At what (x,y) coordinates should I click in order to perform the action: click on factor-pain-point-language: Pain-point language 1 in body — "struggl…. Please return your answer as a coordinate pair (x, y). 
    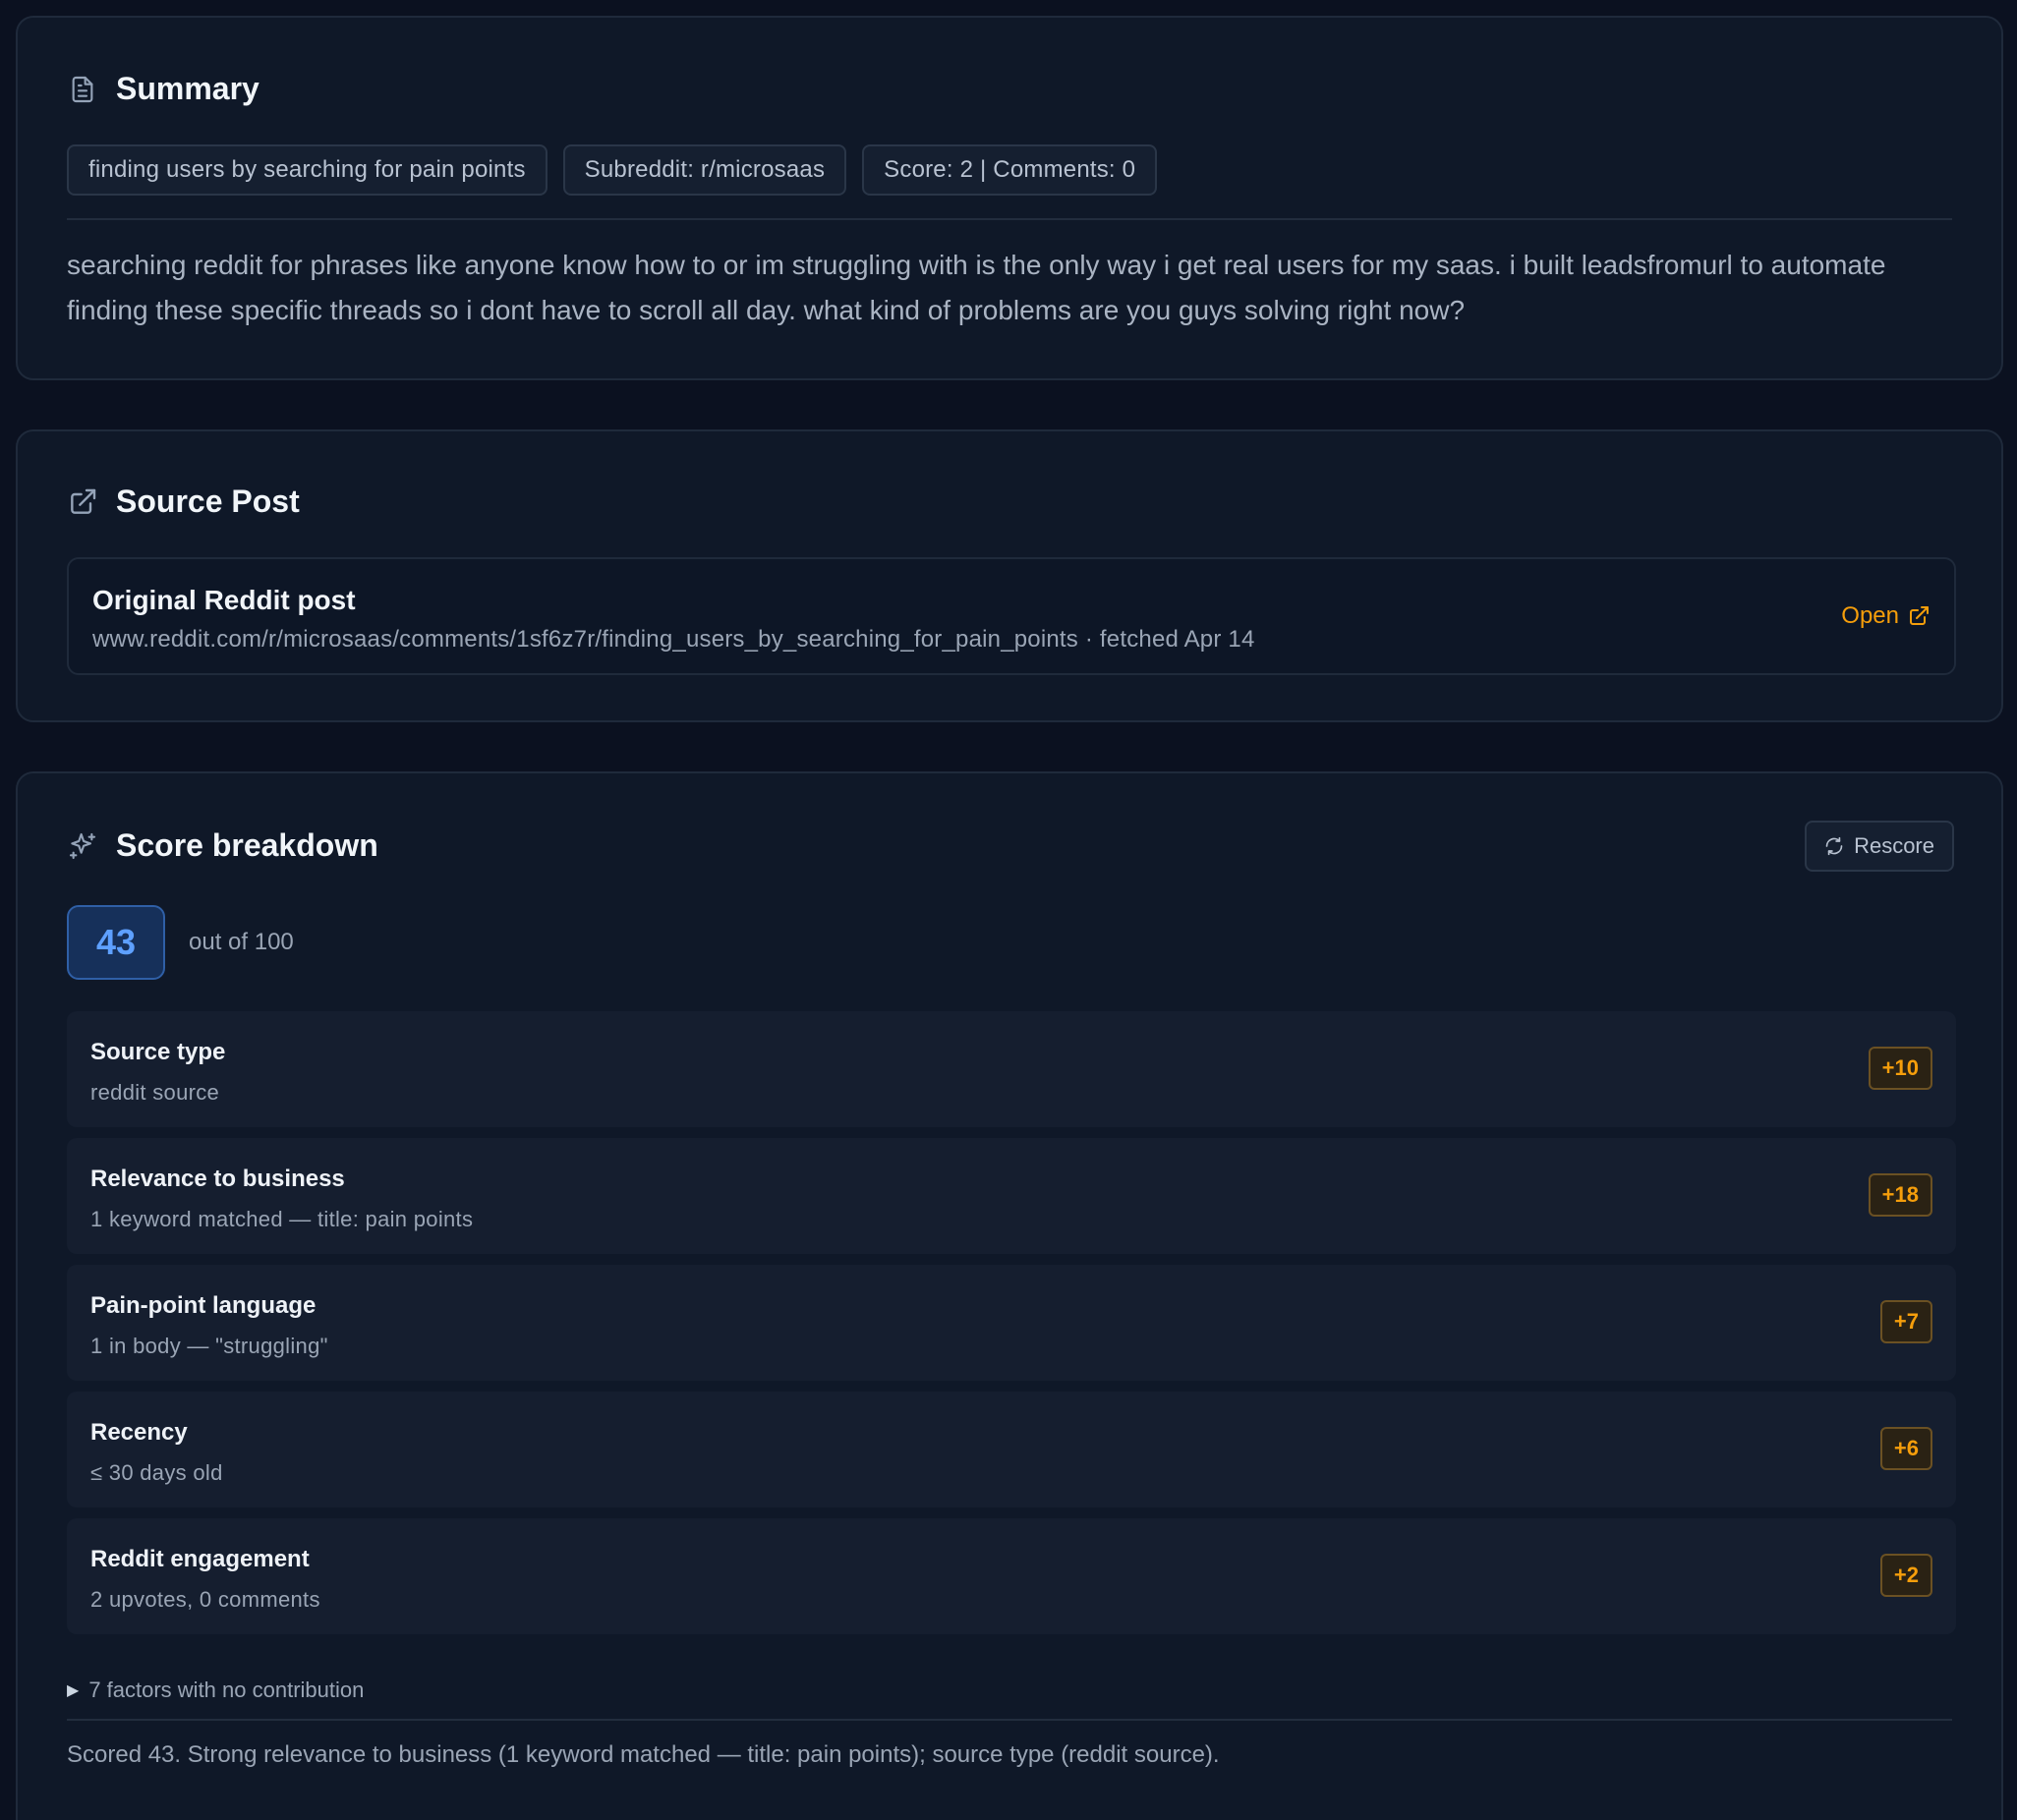
    Looking at the image, I should click on (1011, 1323).